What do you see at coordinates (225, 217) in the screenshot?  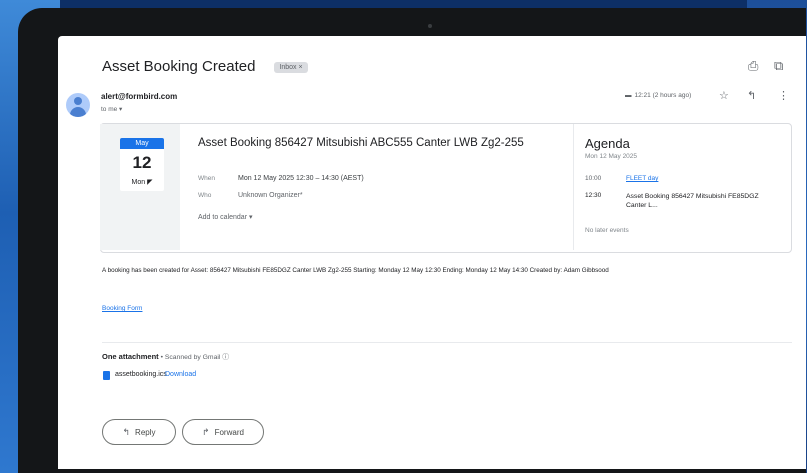 I see `add-to-calendar-link: Add to calendar ▾` at bounding box center [225, 217].